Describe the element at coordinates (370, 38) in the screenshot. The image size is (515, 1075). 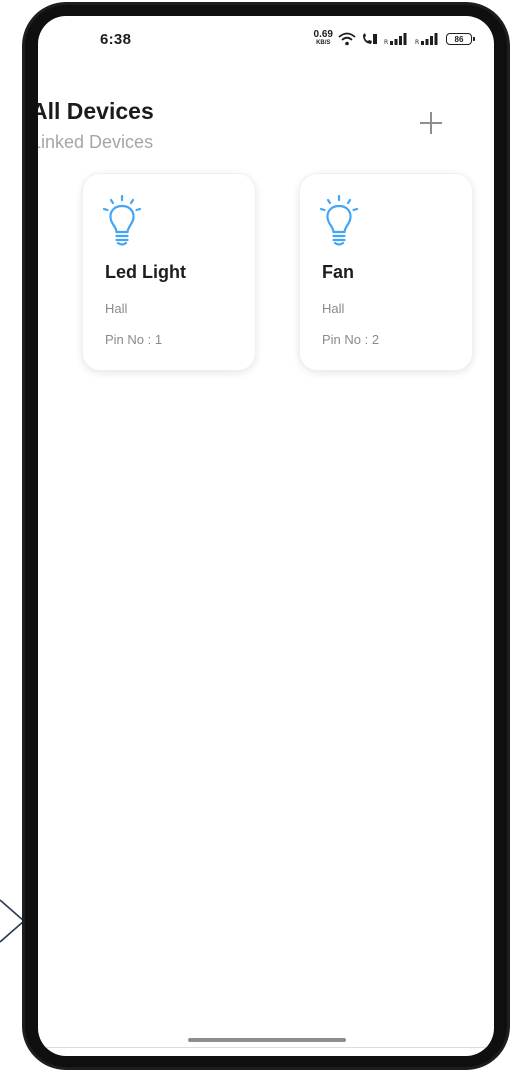
I see `volte-call-icon` at that location.